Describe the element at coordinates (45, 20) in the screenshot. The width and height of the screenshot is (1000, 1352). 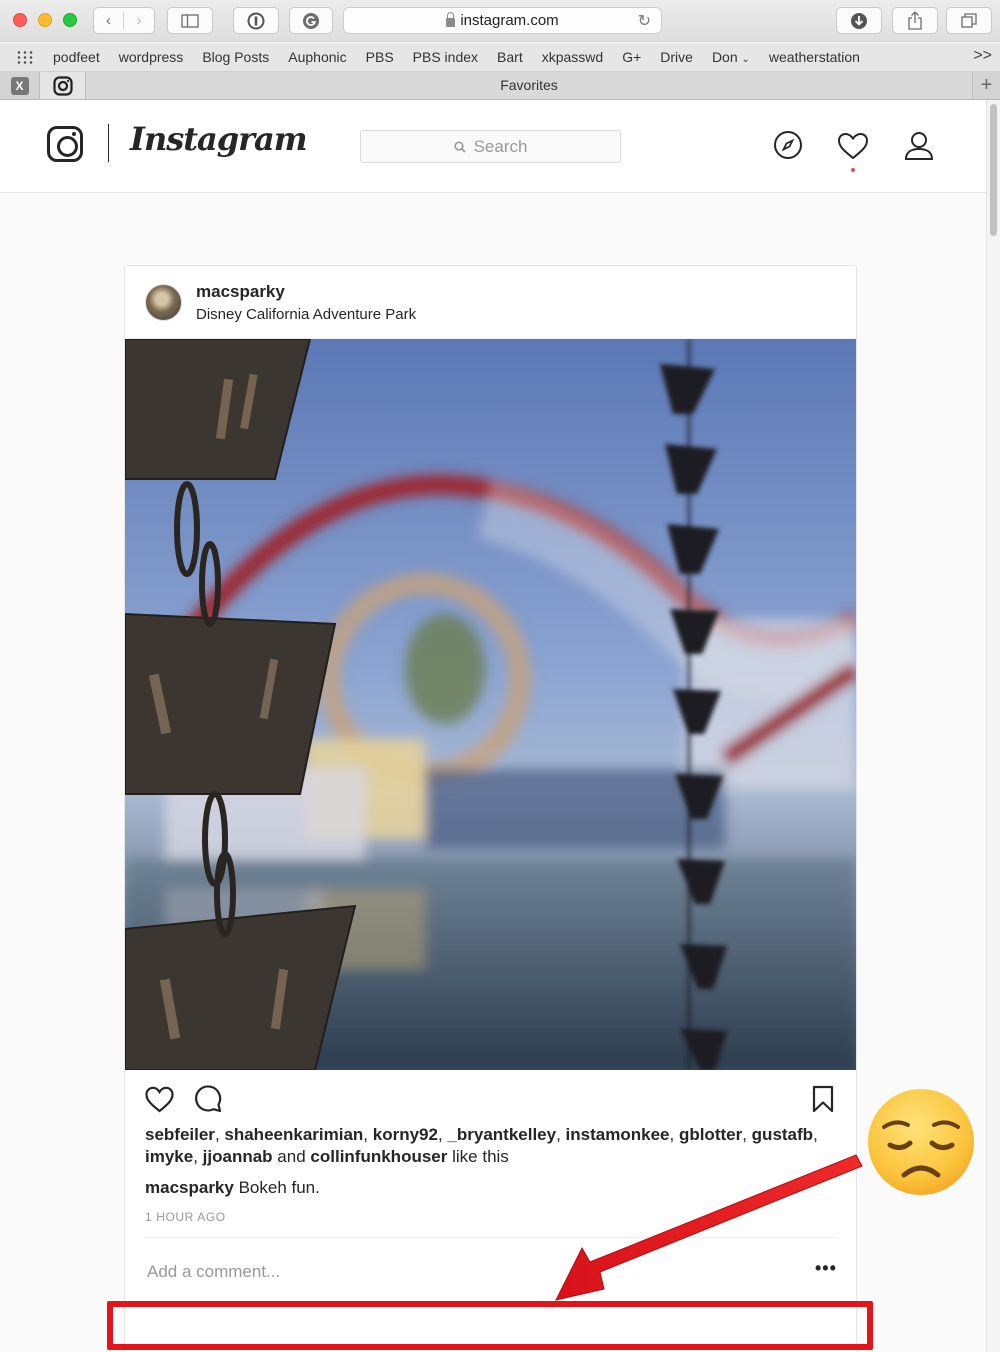
I see `minimize-window-button` at that location.